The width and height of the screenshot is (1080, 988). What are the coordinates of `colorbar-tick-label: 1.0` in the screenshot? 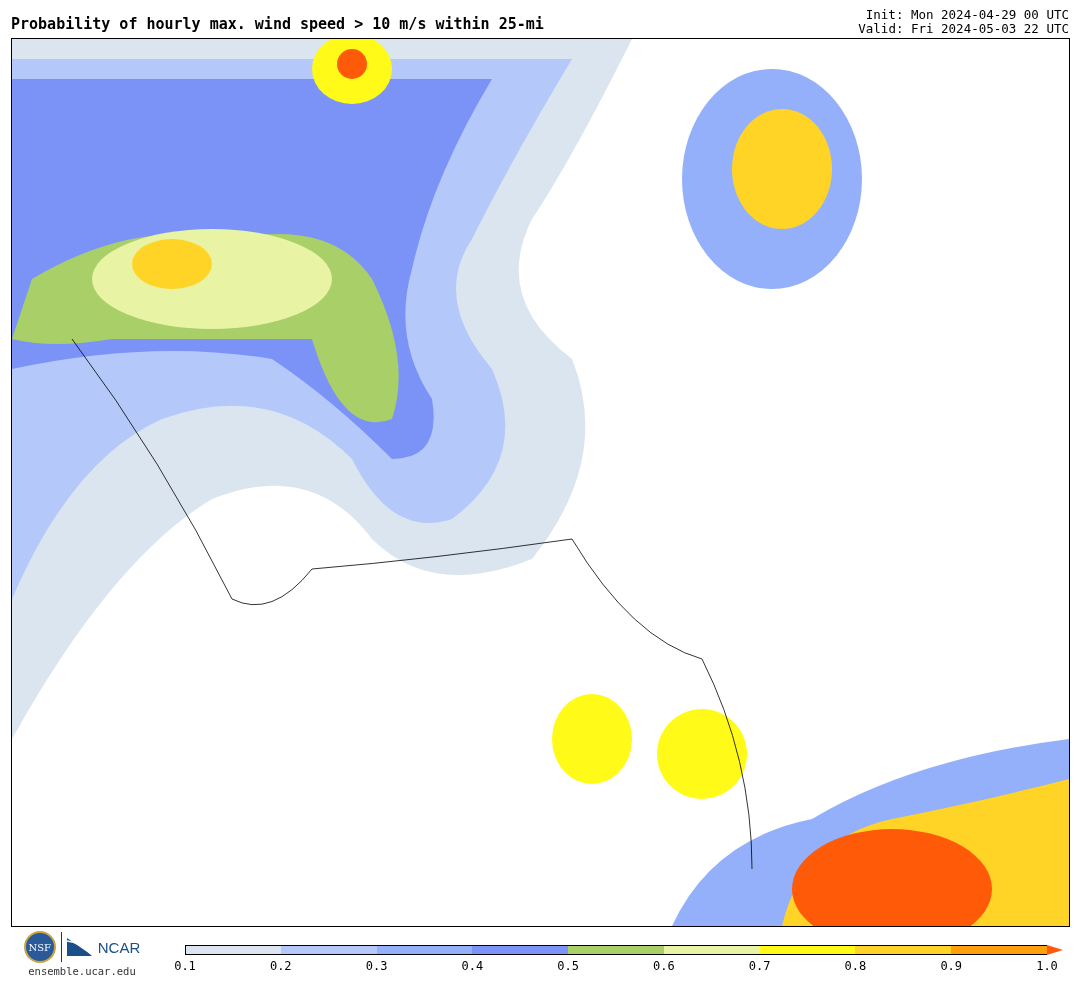 It's located at (1047, 966).